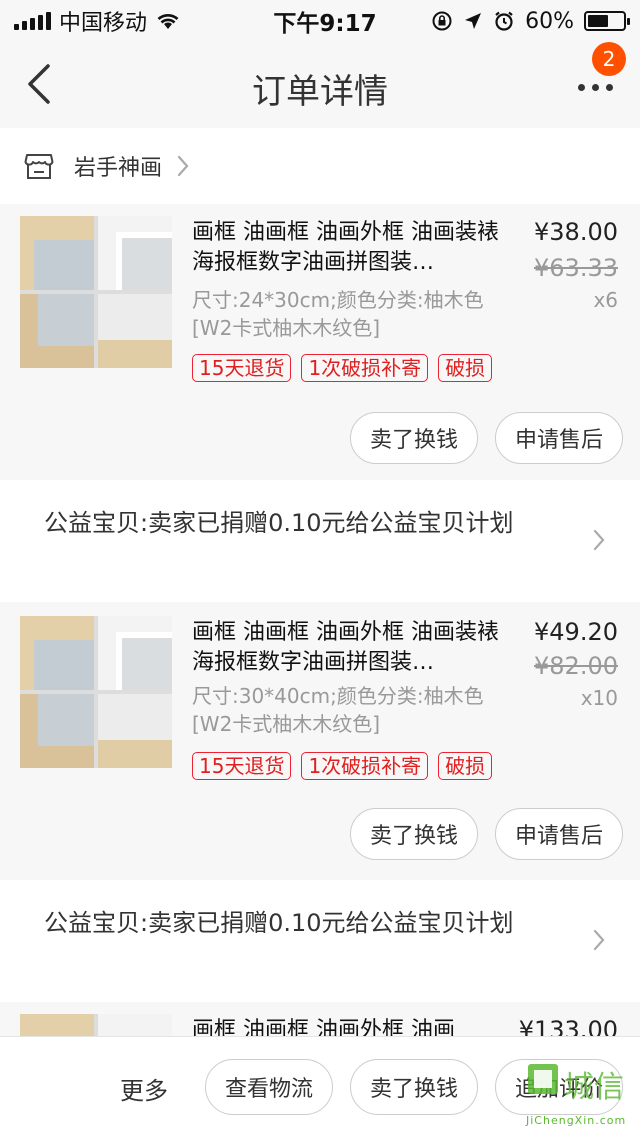 The height and width of the screenshot is (1136, 640). Describe the element at coordinates (543, 1079) in the screenshot. I see `watermark-logo-icon` at that location.